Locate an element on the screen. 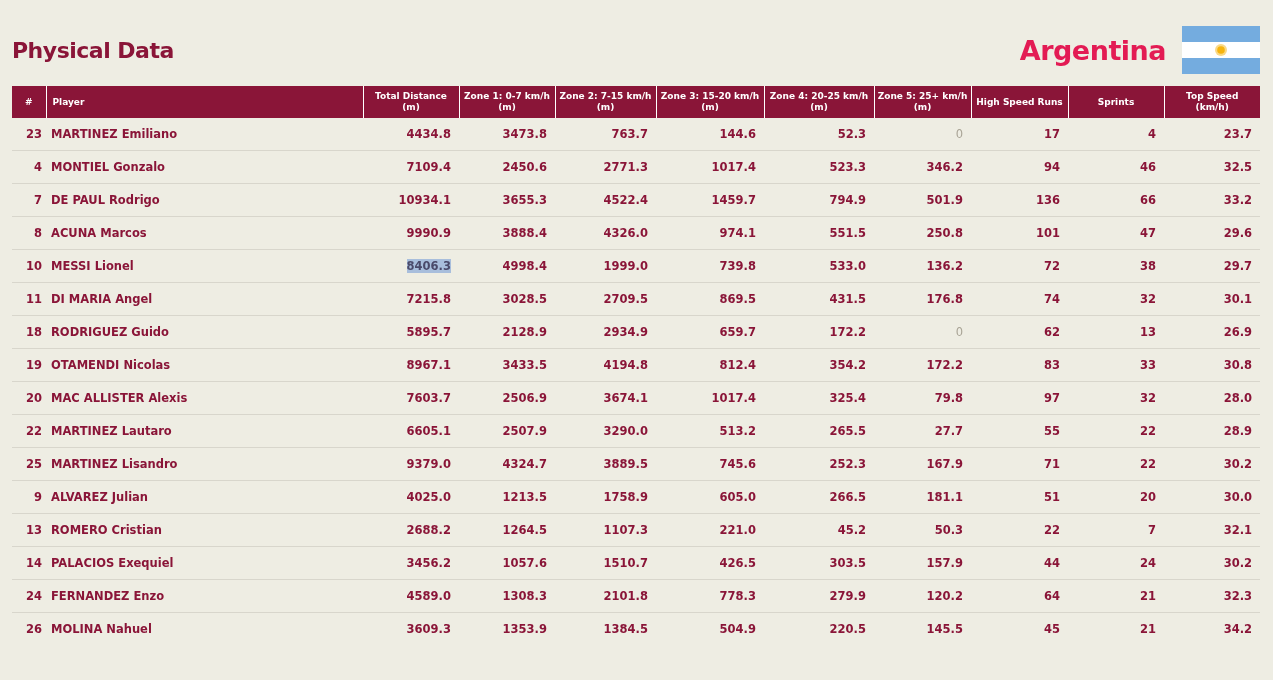  column-header: Zone 2: 7-15 km/h (m) is located at coordinates (605, 102).